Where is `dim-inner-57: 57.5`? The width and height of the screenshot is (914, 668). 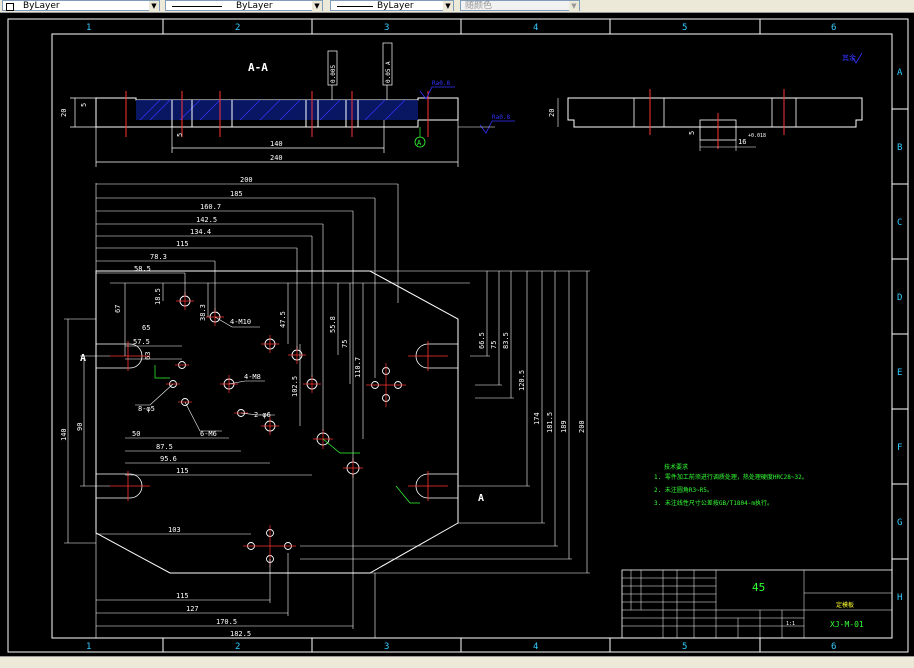
dim-inner-57: 57.5 is located at coordinates (141, 342).